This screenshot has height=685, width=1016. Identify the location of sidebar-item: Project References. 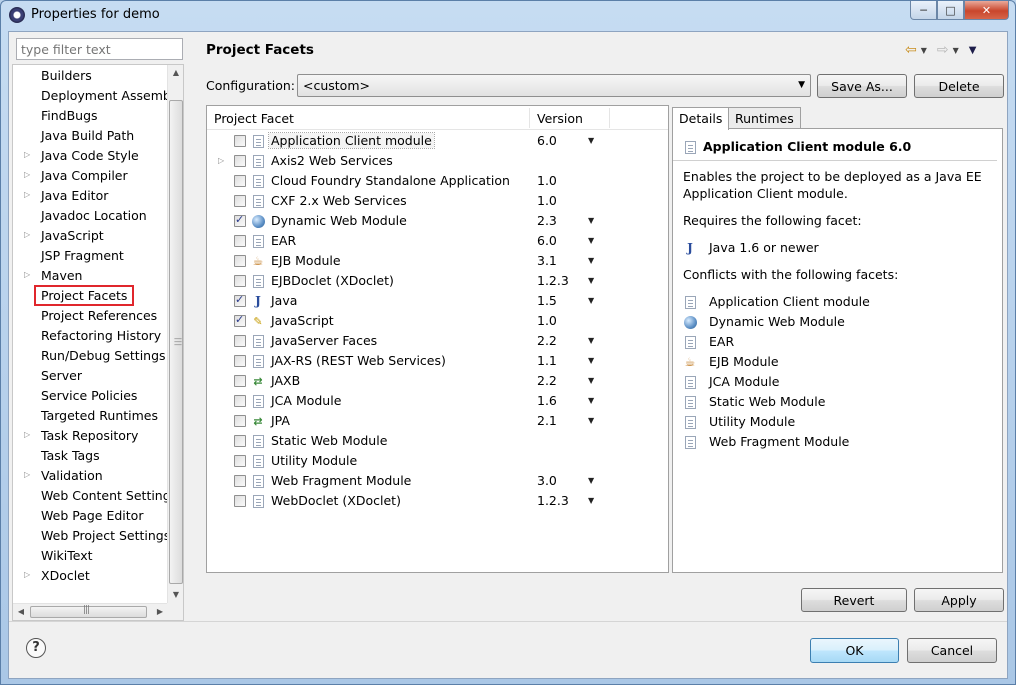
(93, 316).